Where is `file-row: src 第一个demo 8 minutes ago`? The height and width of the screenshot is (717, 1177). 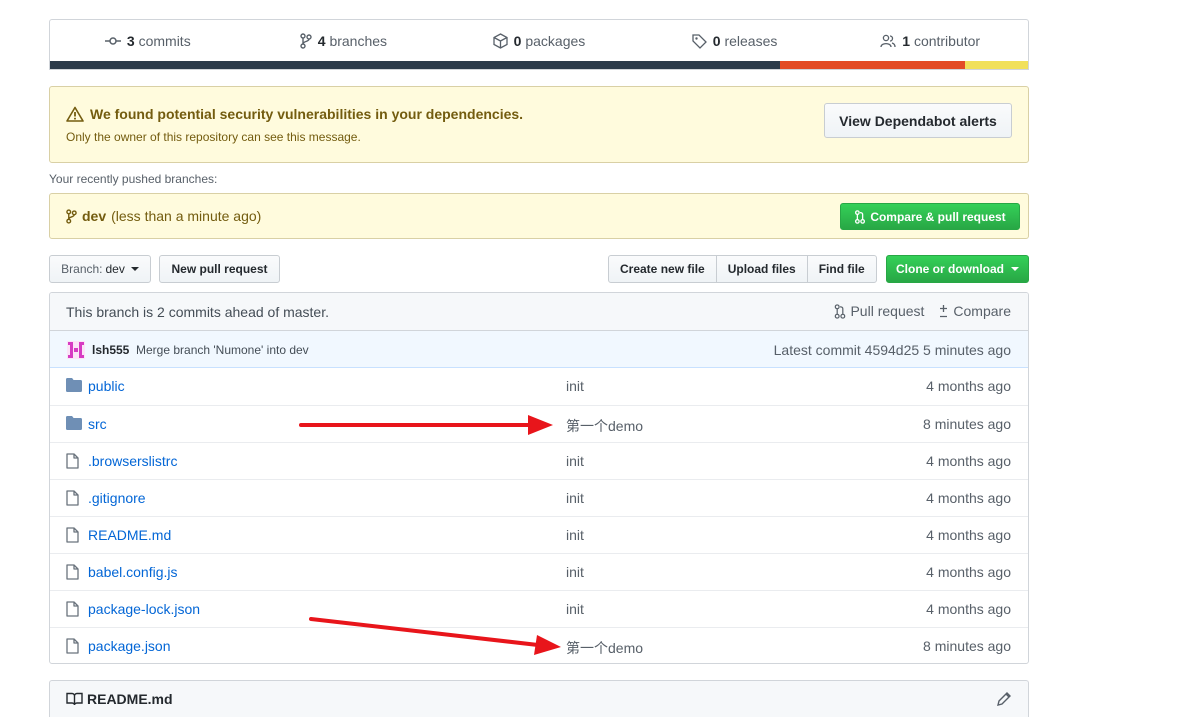 file-row: src 第一个demo 8 minutes ago is located at coordinates (539, 423).